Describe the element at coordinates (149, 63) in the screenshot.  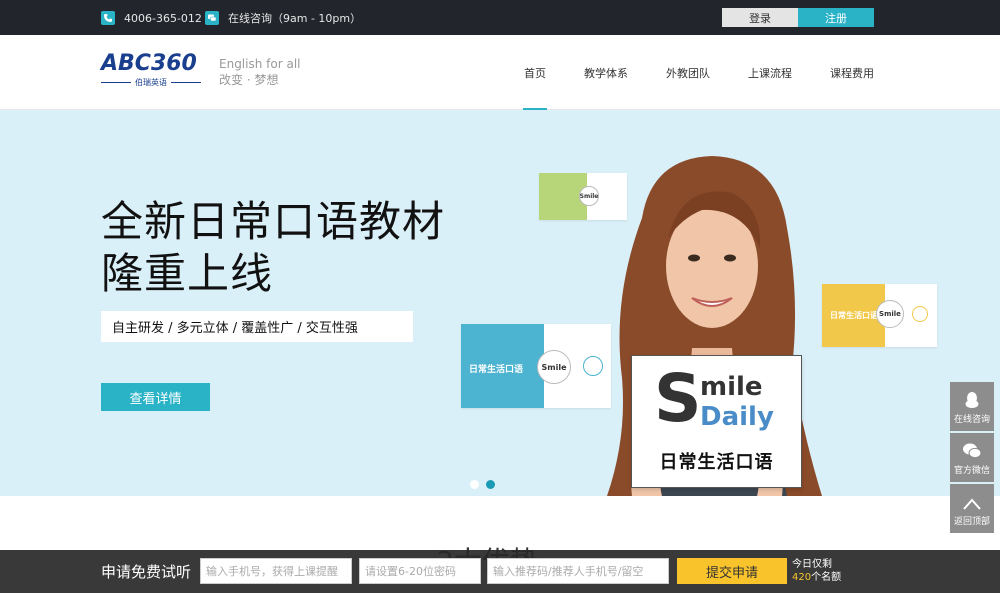
I see `logo-text: ABC360` at that location.